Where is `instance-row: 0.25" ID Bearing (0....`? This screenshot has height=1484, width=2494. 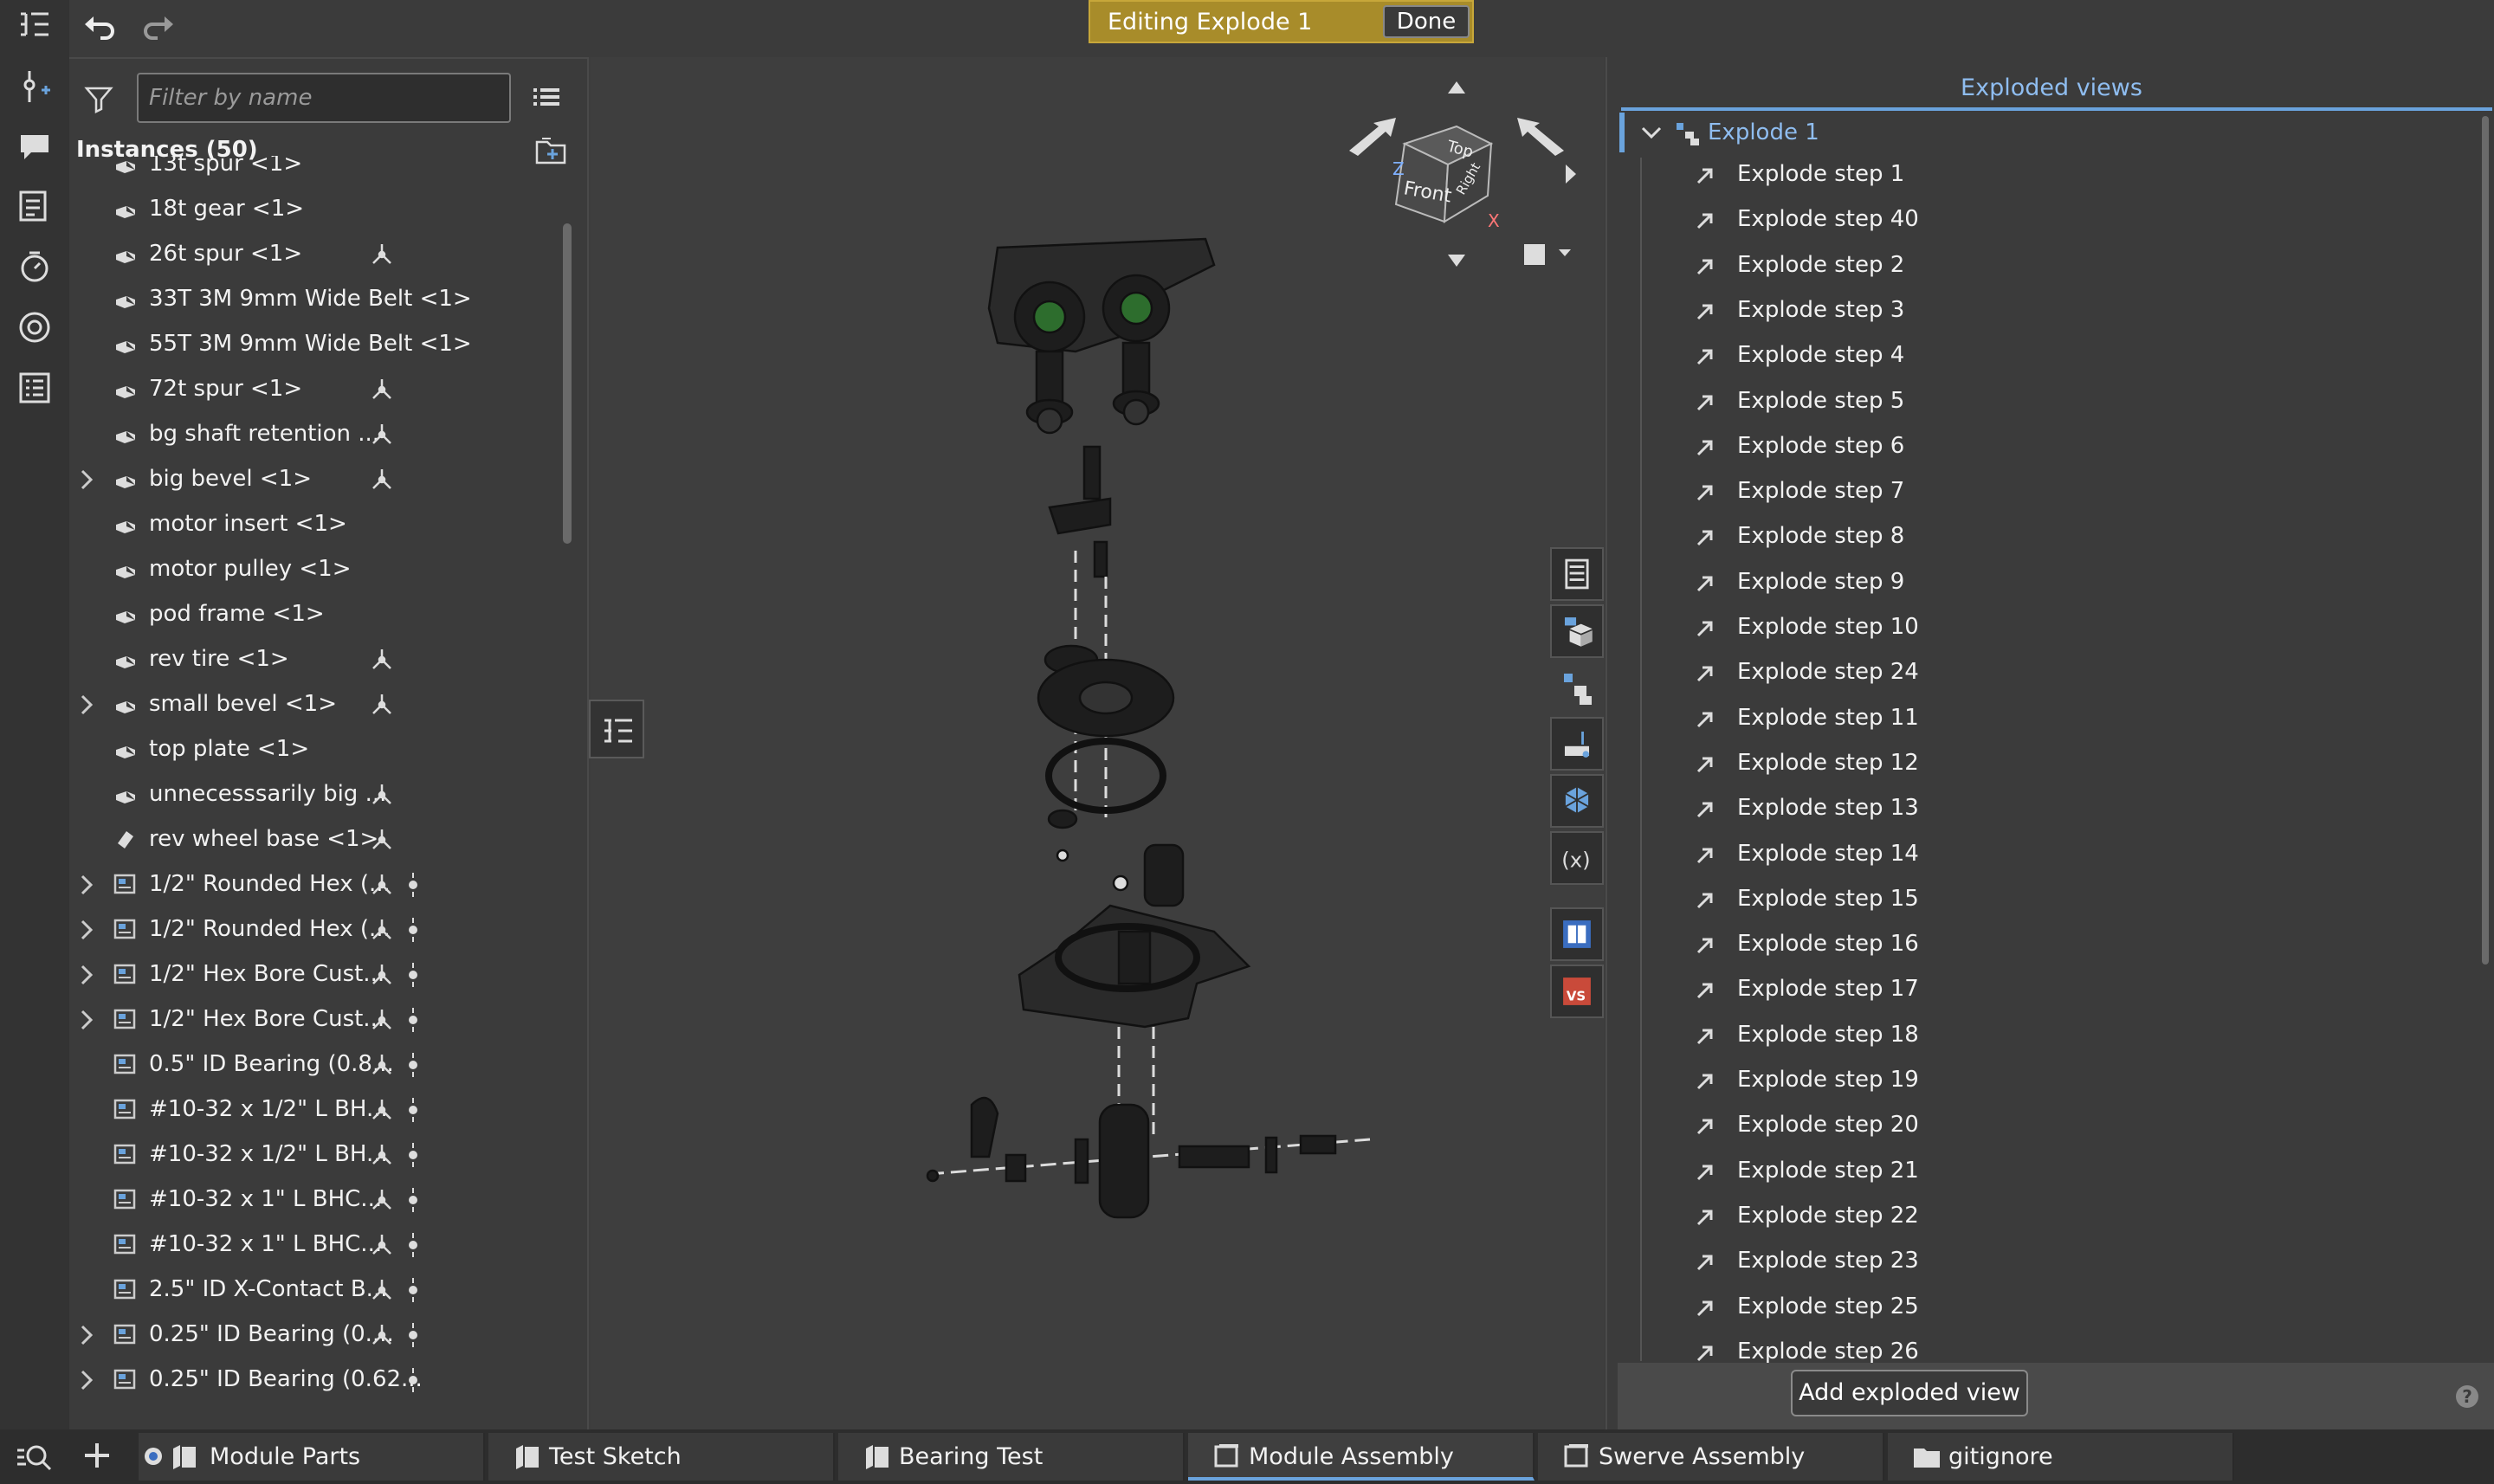
instance-row: 0.25" ID Bearing (0.... is located at coordinates (311, 1335).